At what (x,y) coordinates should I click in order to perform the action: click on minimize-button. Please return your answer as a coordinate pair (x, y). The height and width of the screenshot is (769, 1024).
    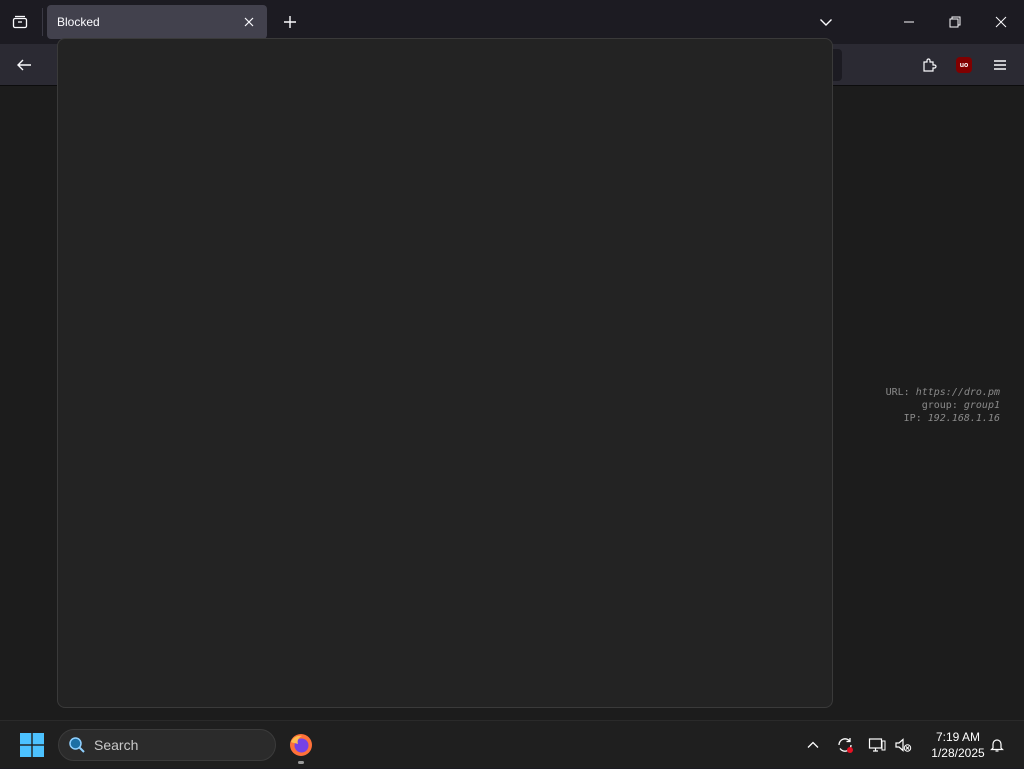
    Looking at the image, I should click on (909, 22).